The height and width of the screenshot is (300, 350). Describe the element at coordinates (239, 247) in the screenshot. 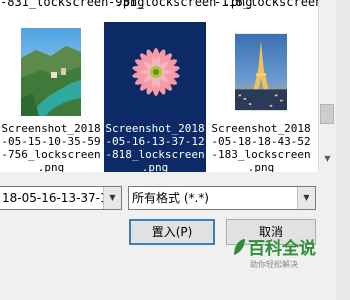

I see `leaf-icon` at that location.